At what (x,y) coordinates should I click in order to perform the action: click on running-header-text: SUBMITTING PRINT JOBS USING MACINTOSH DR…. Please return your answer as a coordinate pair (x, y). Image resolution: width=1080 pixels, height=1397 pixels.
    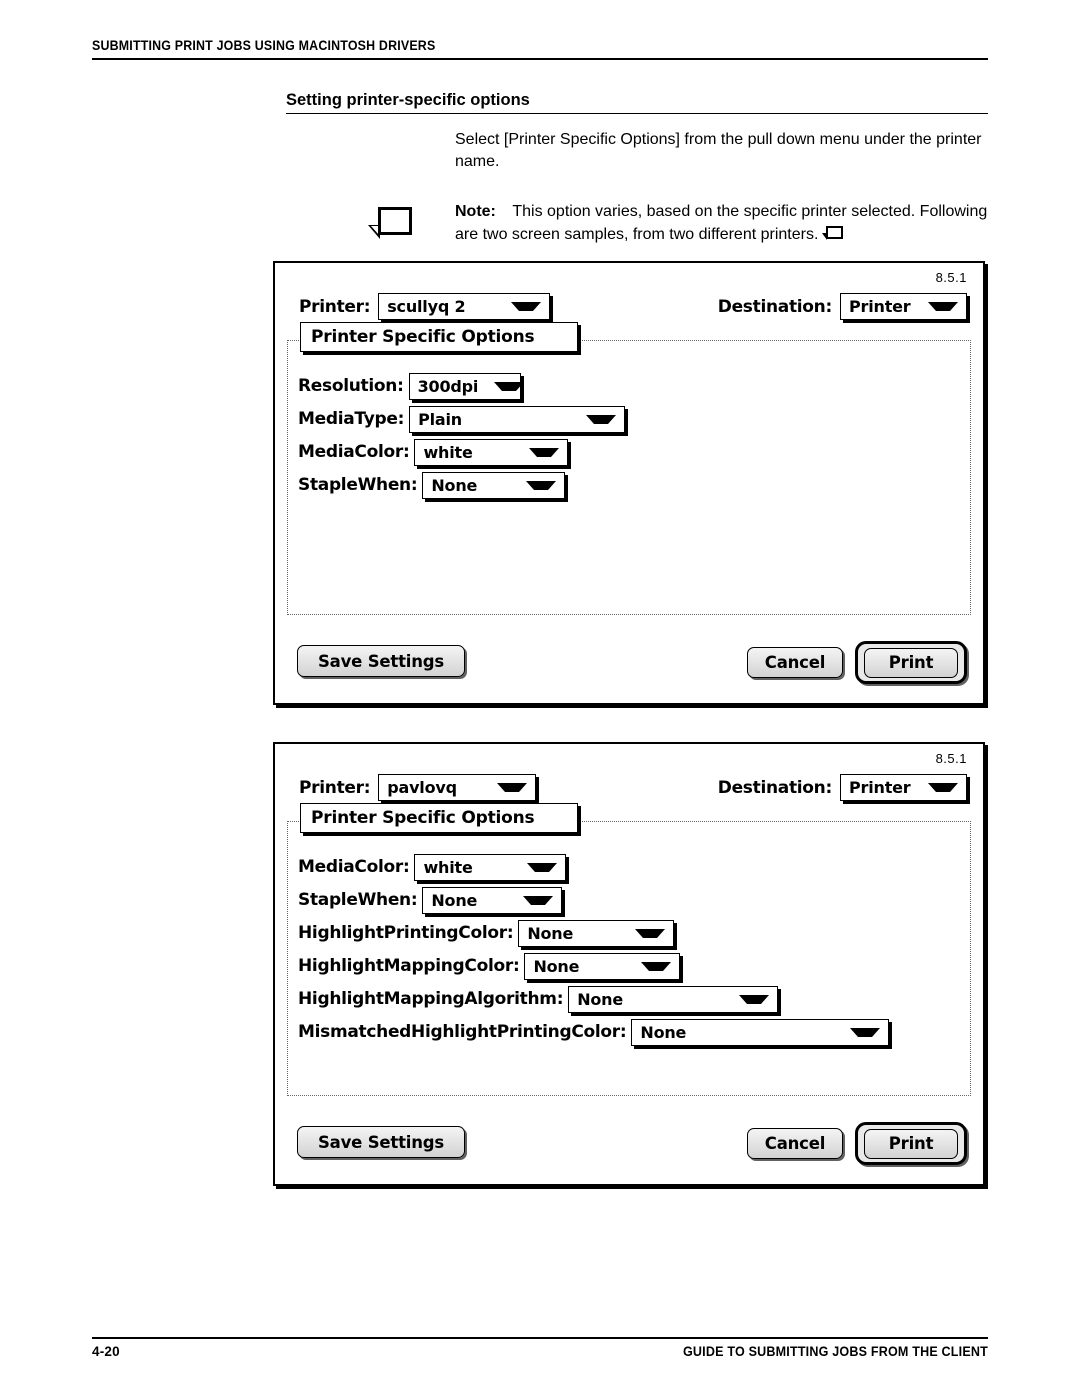
    Looking at the image, I should click on (264, 45).